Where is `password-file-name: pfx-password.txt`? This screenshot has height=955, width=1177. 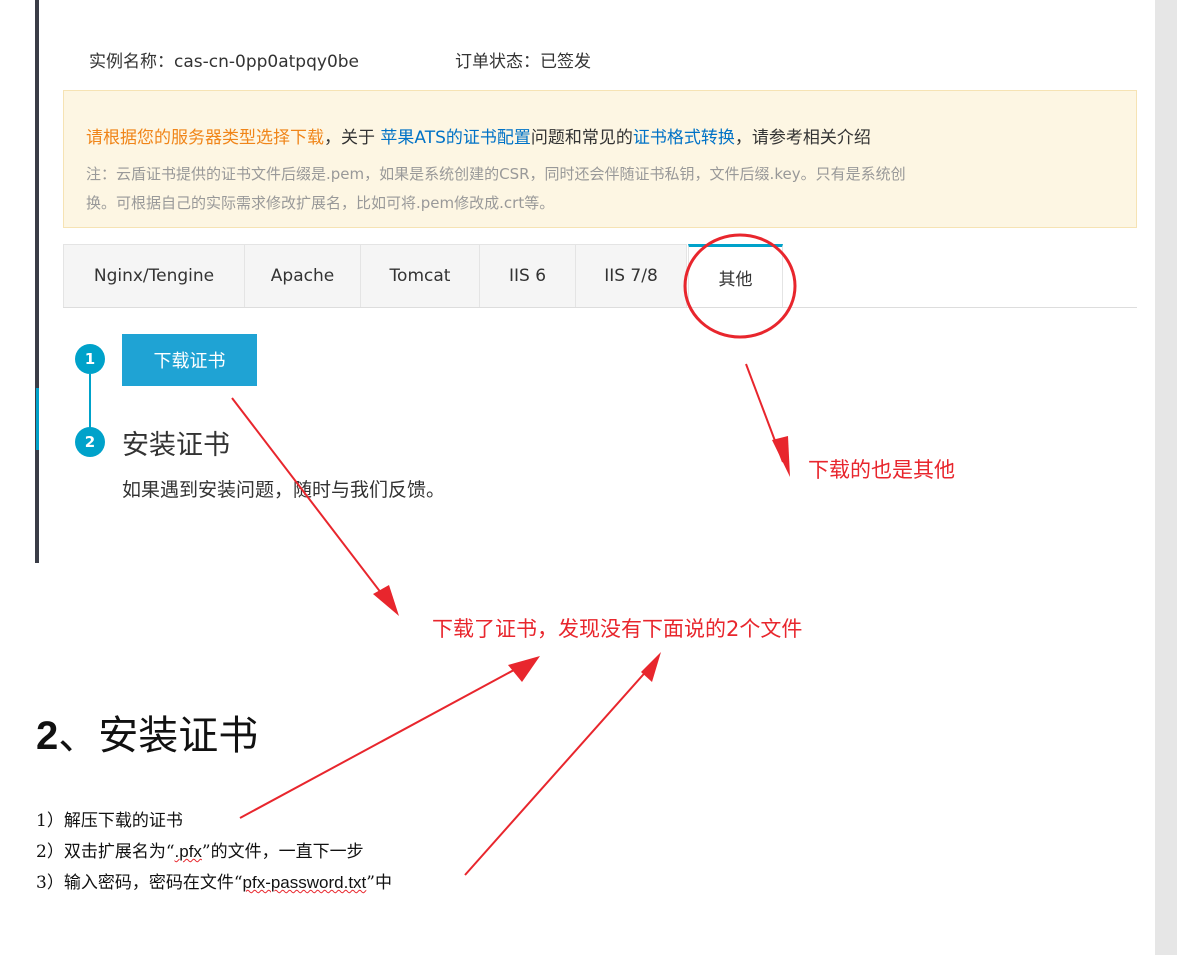
password-file-name: pfx-password.txt is located at coordinates (304, 882).